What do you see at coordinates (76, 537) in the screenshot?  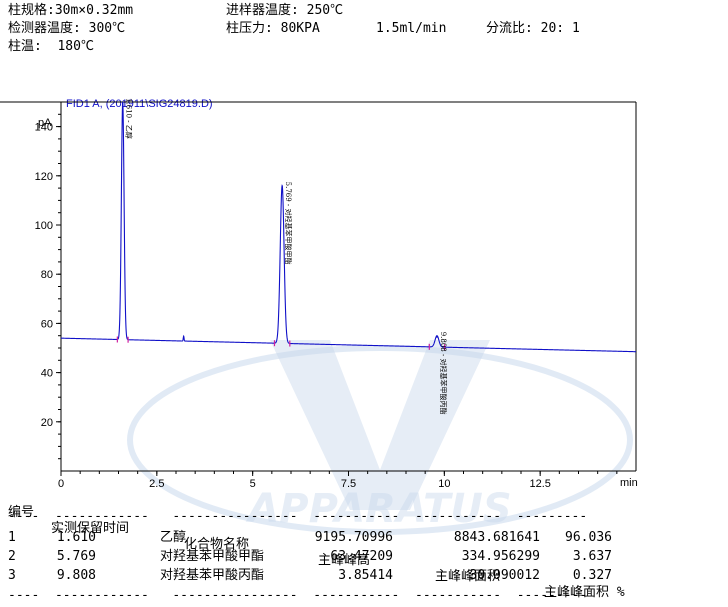 I see `cell-rt: 1.610` at bounding box center [76, 537].